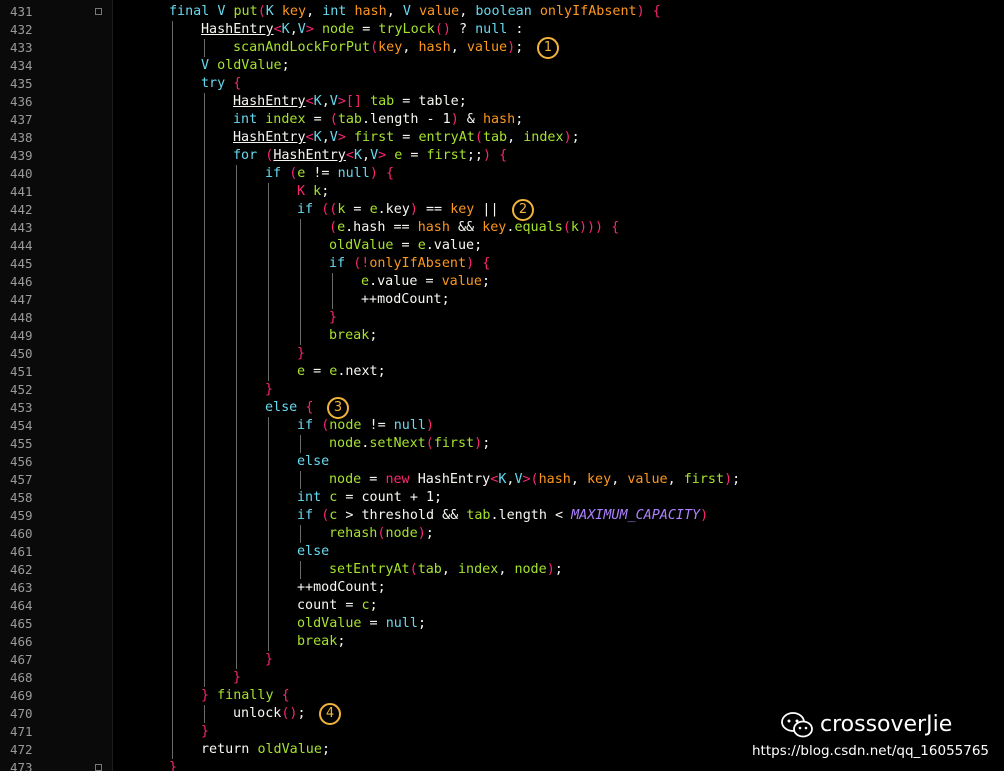  I want to click on line-number: 451, so click(21, 371).